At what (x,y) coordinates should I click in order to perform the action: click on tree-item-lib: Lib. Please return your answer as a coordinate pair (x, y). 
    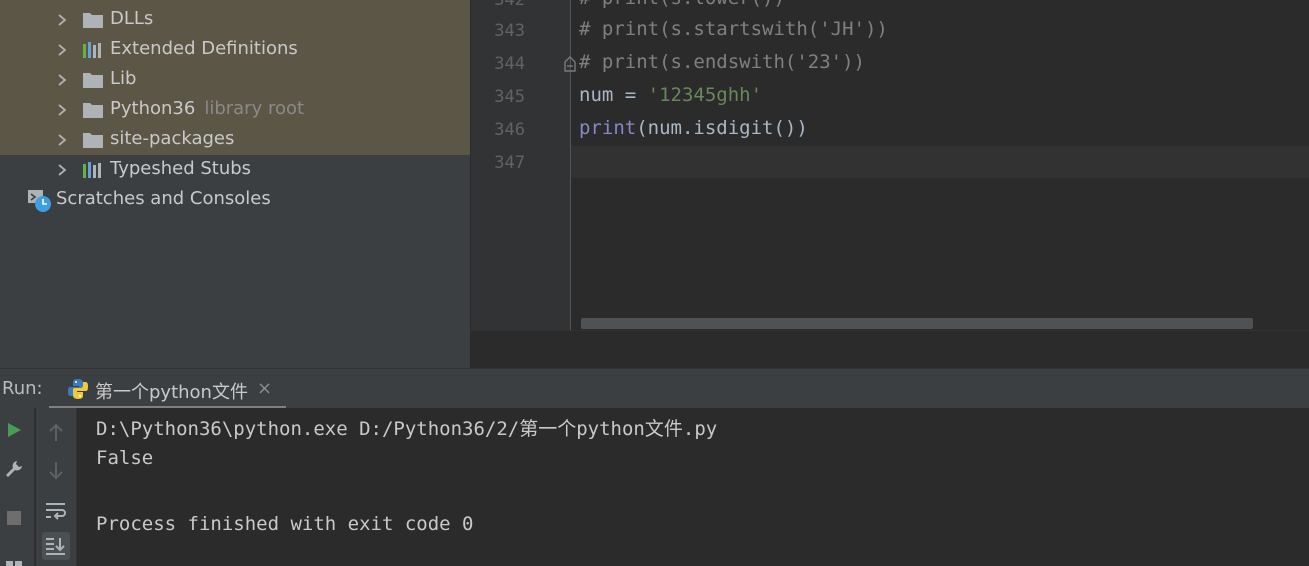
    Looking at the image, I should click on (235, 80).